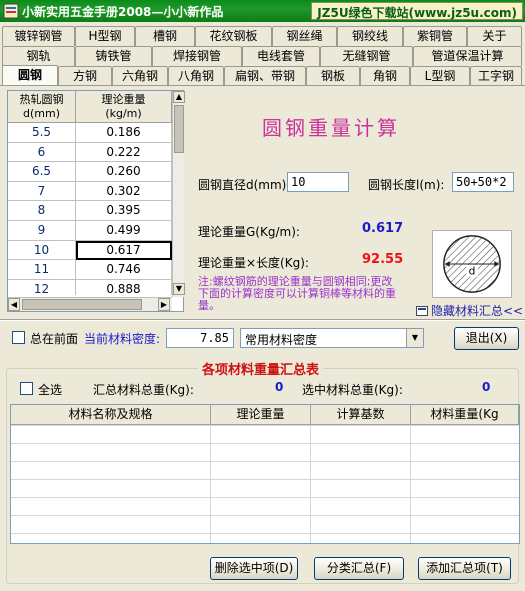  Describe the element at coordinates (281, 340) in the screenshot. I see `density-select-value: 常用材料密度` at that location.